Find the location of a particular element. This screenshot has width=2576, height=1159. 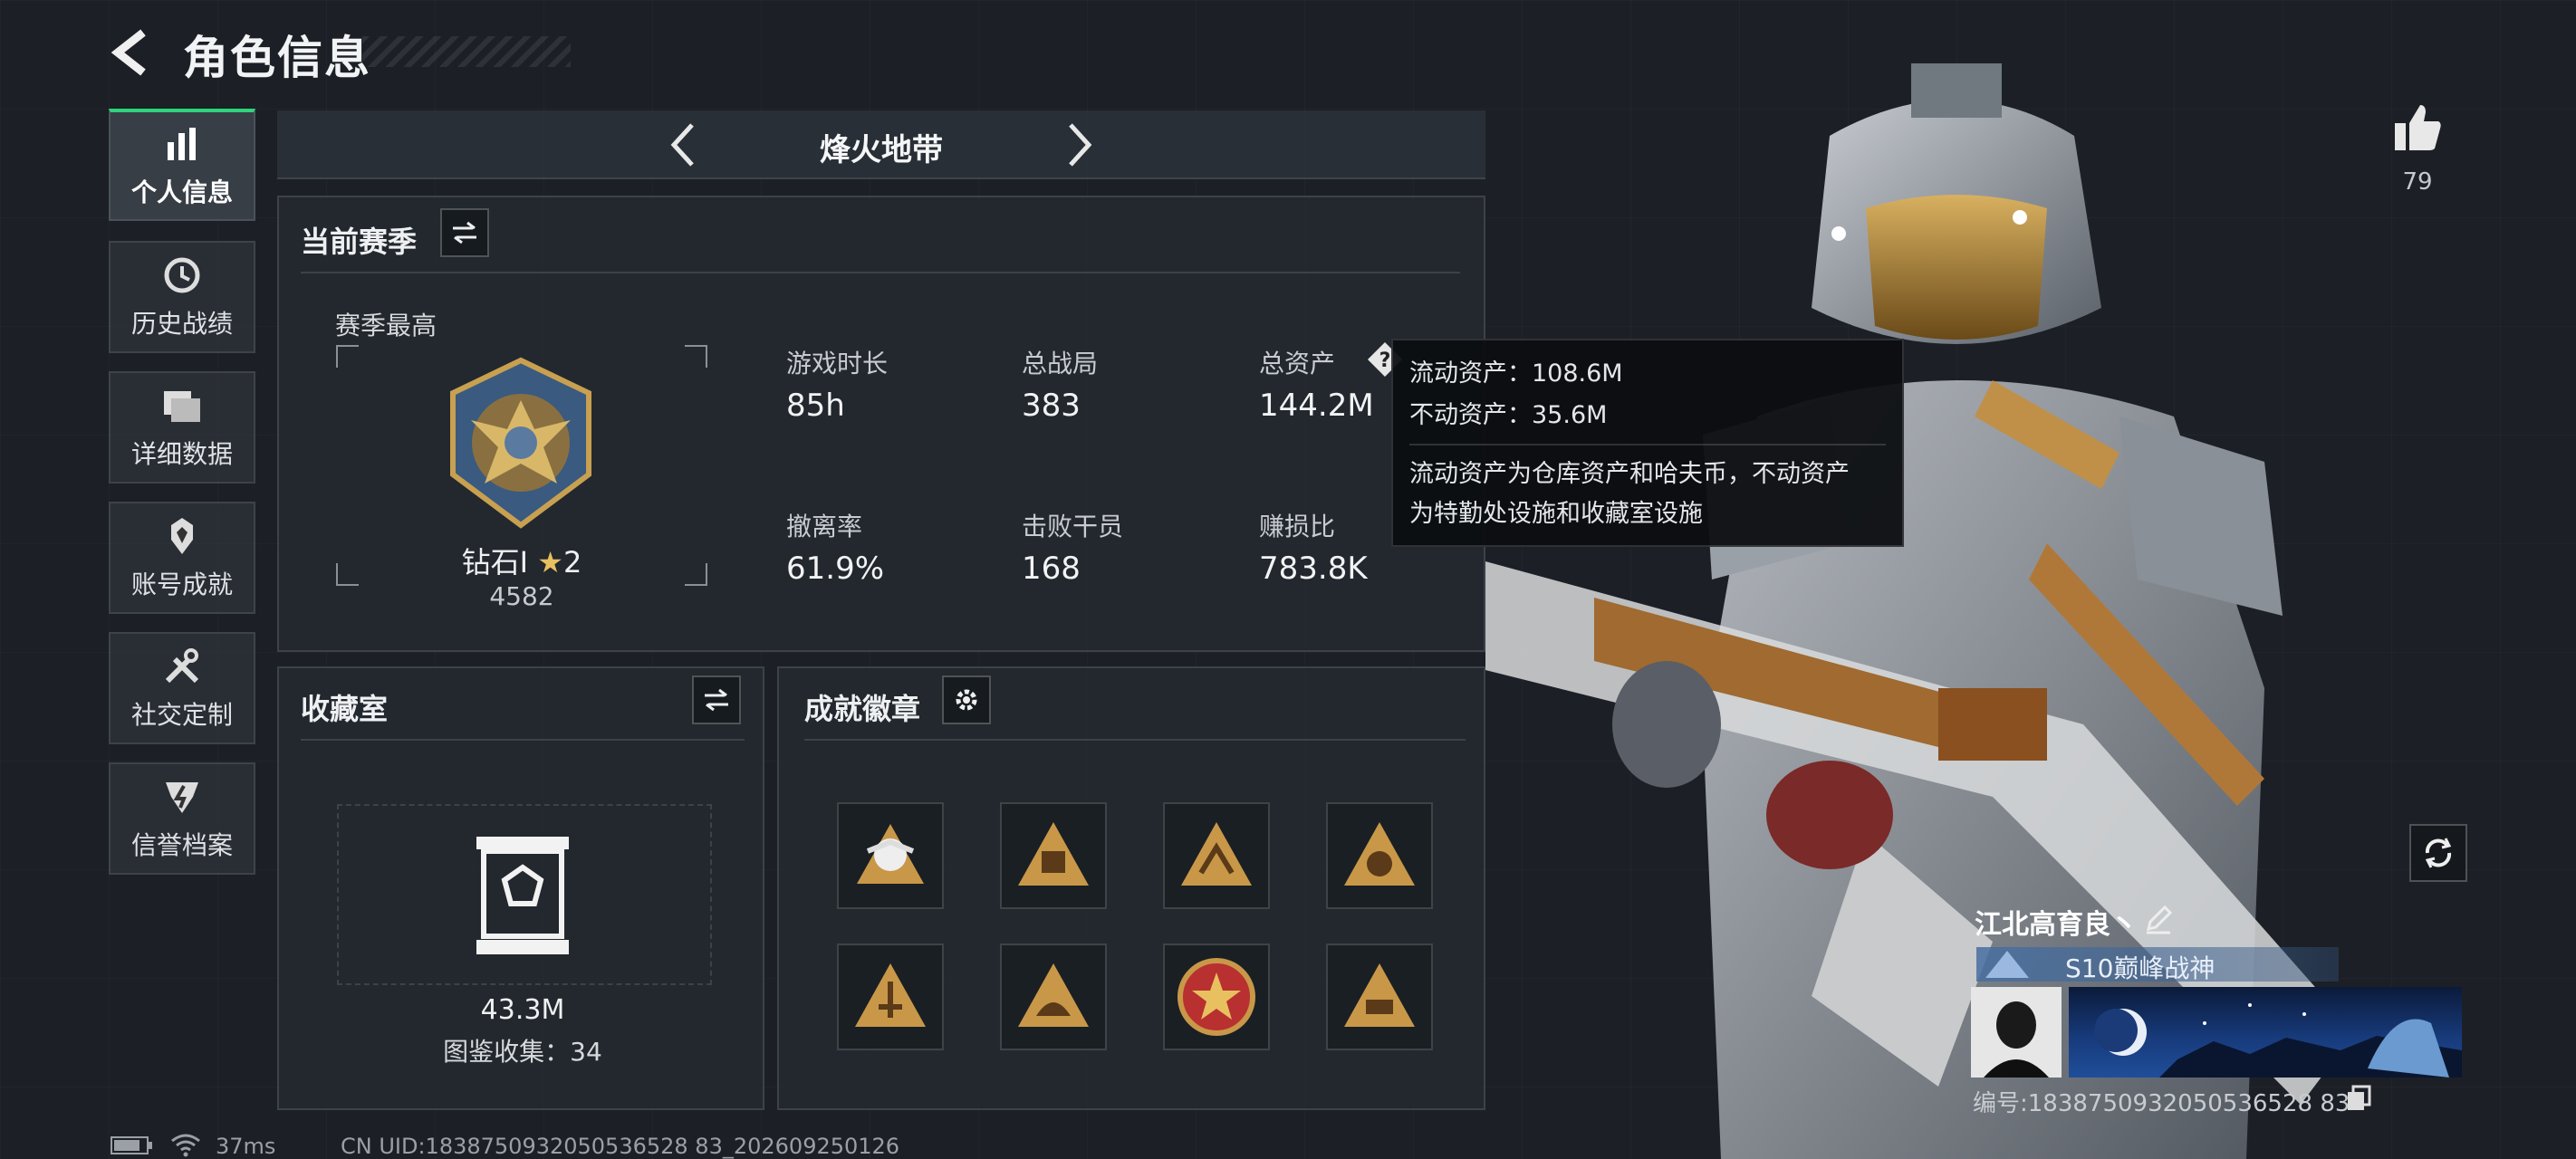

player-title: S10巅峰战神 is located at coordinates (2140, 968).